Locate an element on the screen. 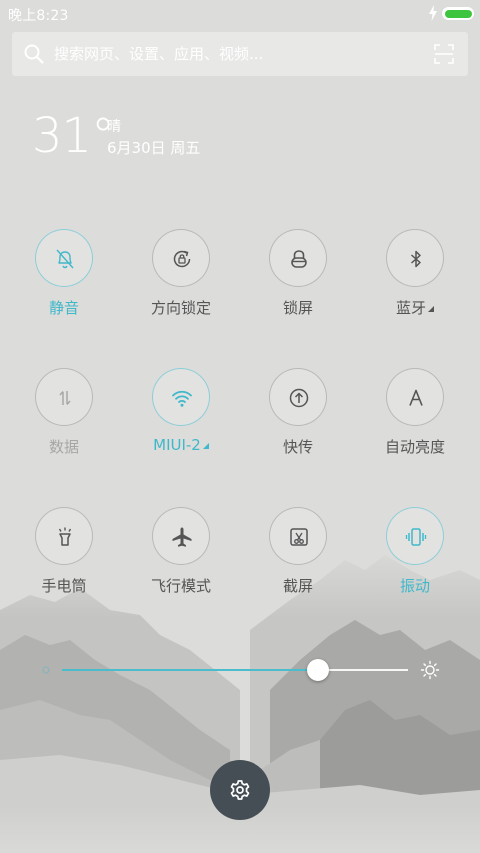 The image size is (480, 853). toggle-vibrate-circle is located at coordinates (415, 536).